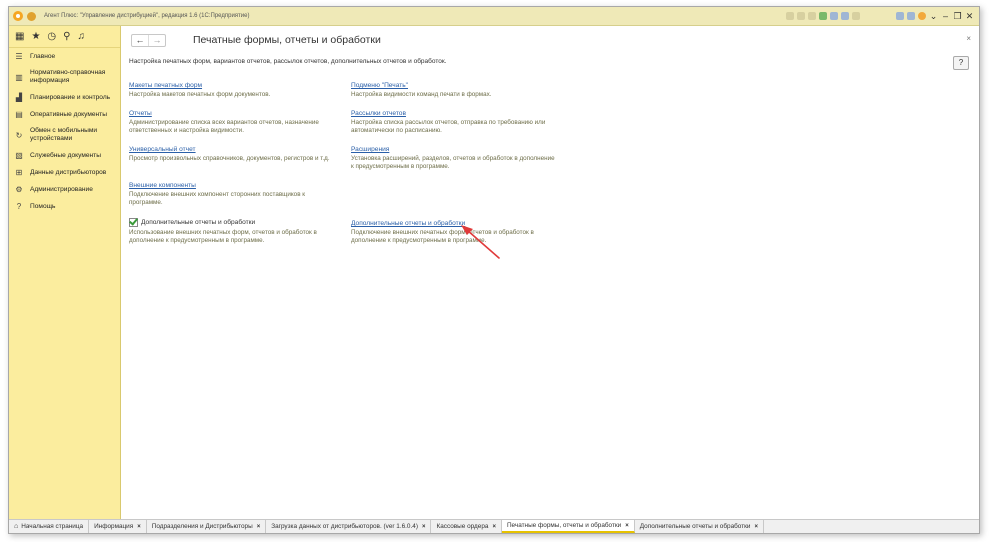  Describe the element at coordinates (845, 16) in the screenshot. I see `notes-icon` at that location.